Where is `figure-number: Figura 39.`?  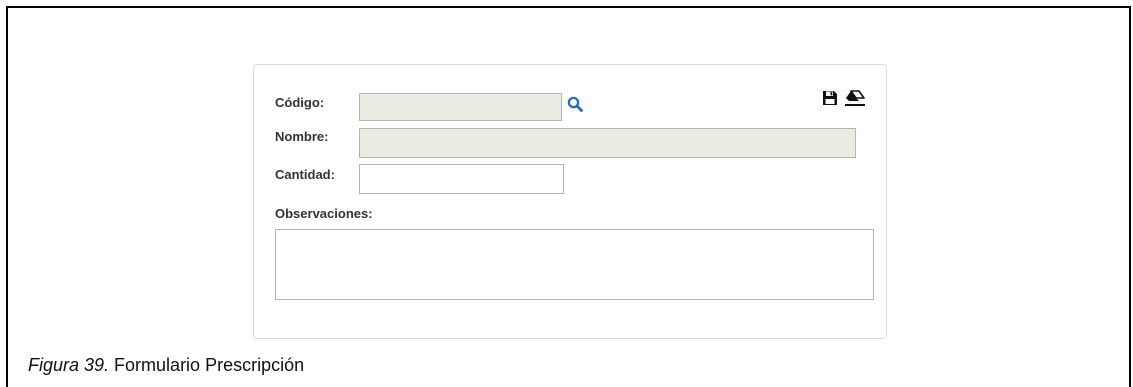
figure-number: Figura 39. is located at coordinates (69, 365).